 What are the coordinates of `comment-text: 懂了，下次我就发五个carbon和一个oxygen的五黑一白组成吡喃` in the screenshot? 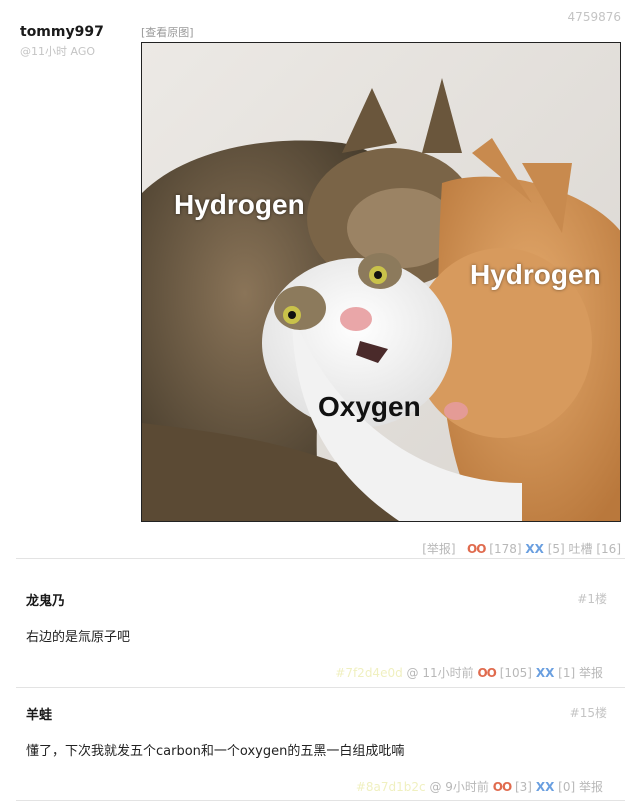 It's located at (215, 751).